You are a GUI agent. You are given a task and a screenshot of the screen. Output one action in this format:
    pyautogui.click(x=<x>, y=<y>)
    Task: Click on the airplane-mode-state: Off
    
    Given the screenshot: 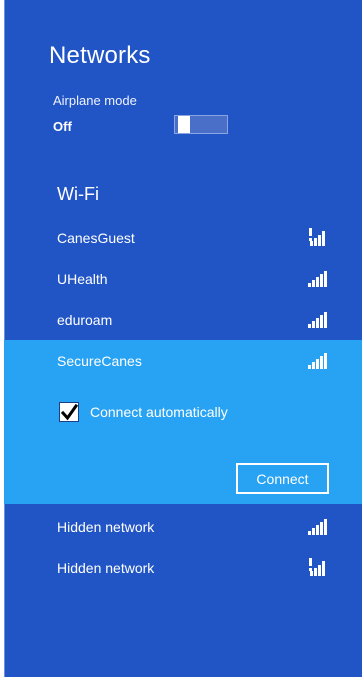 What is the action you would take?
    pyautogui.click(x=62, y=126)
    